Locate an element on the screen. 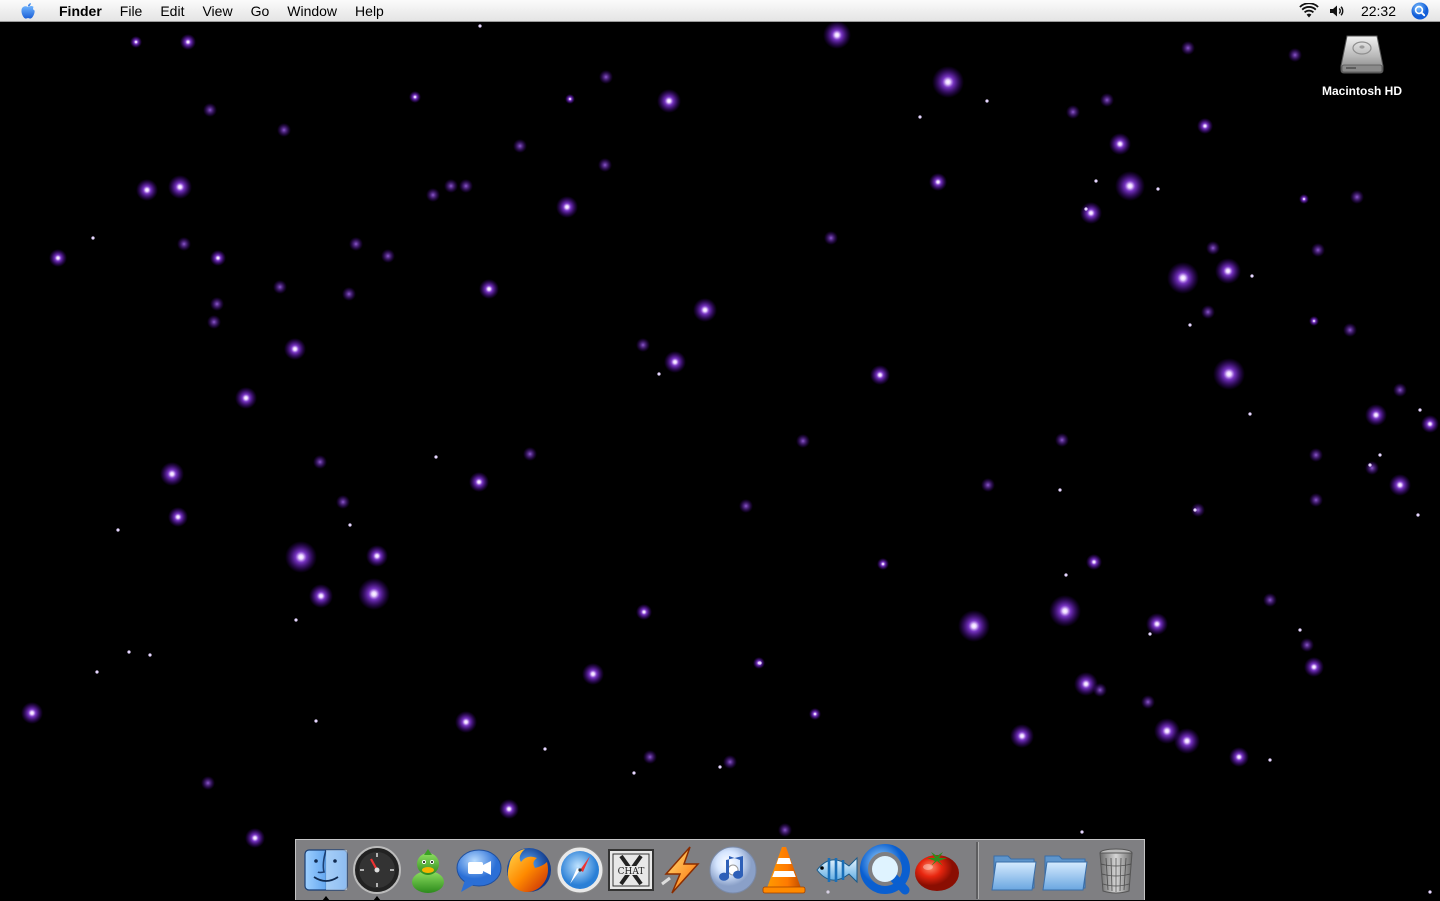 This screenshot has height=901, width=1440. desktop-icon-macintosh-hd: Macintosh HD is located at coordinates (1362, 64).